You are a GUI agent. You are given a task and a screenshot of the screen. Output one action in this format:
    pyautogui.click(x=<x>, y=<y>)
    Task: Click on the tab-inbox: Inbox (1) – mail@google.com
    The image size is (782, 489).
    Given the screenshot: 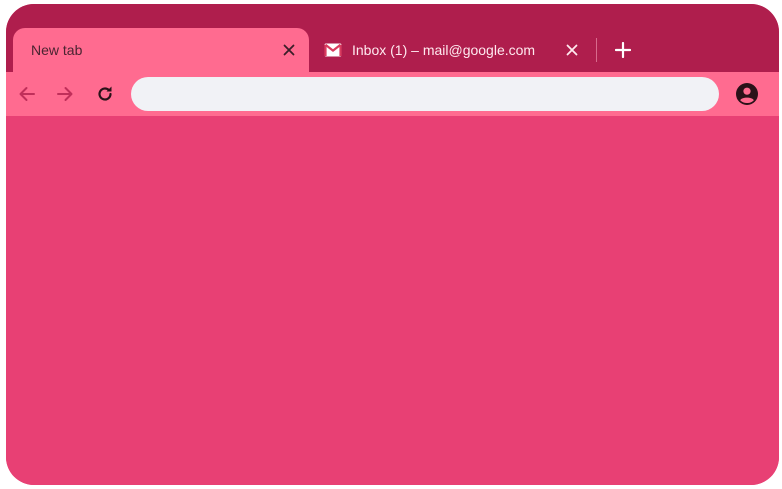 What is the action you would take?
    pyautogui.click(x=451, y=50)
    